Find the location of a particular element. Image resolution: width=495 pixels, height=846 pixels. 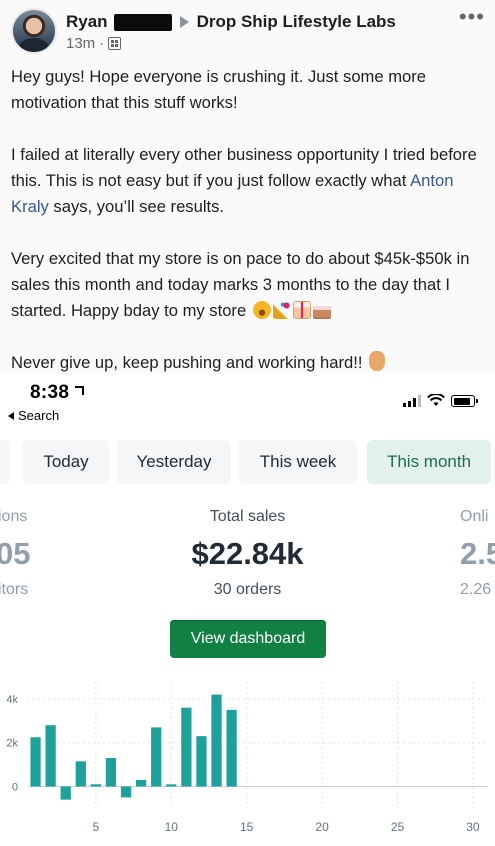

x-tick-label: 30 is located at coordinates (473, 827).